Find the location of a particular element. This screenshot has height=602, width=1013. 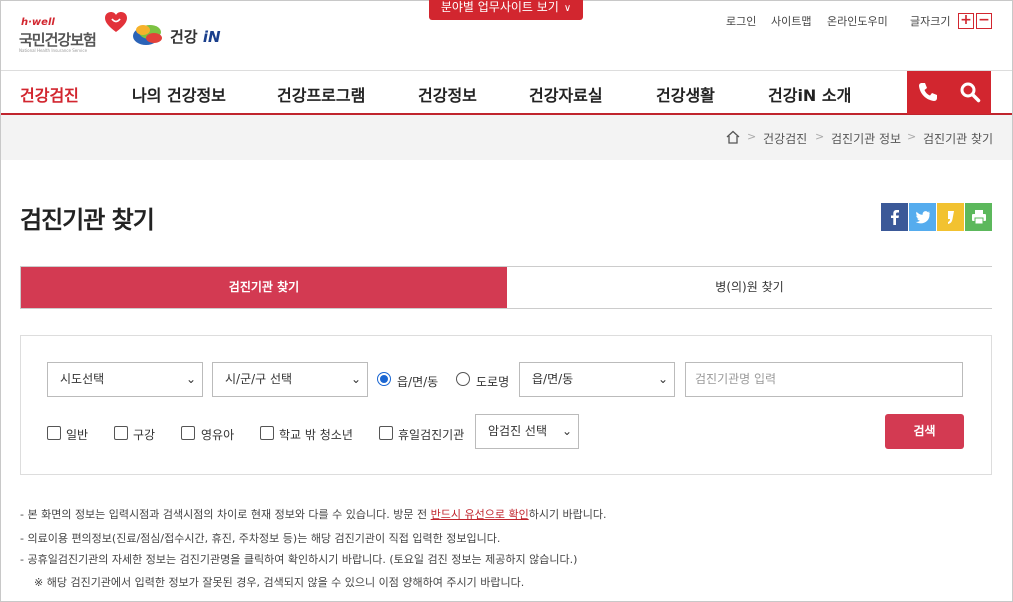

dong-select: 읍/면/동 ⌄ is located at coordinates (597, 379).